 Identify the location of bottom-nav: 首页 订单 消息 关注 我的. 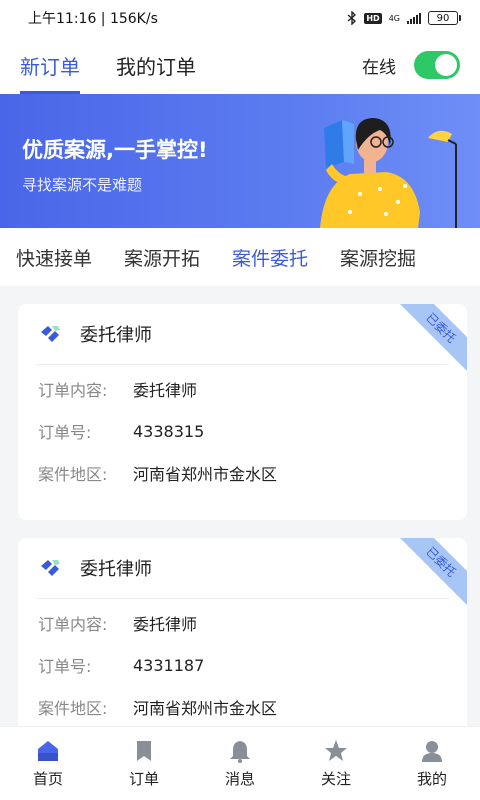
(240, 763).